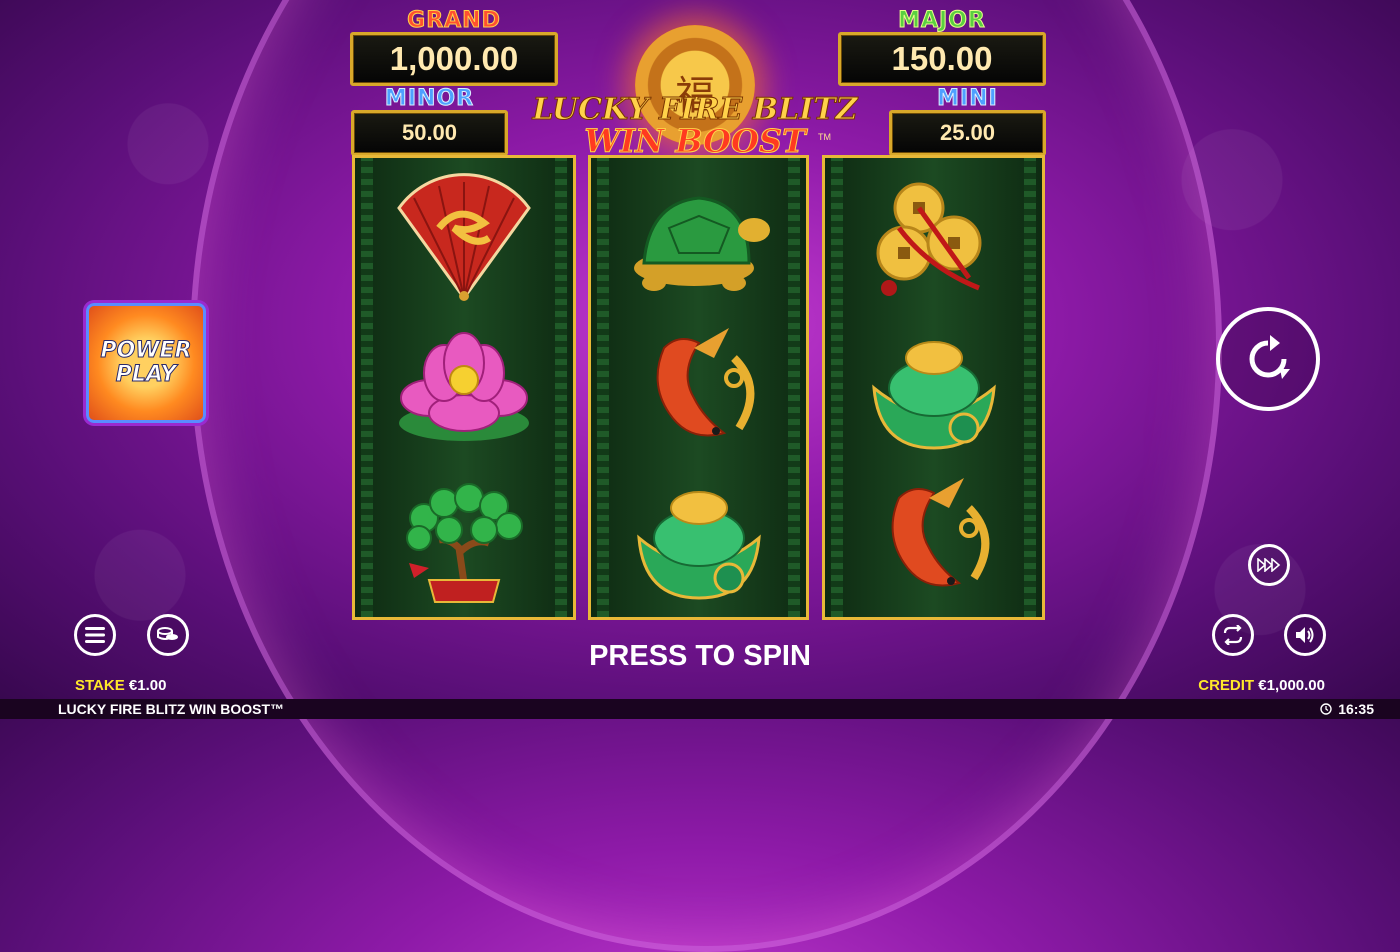 Image resolution: width=1400 pixels, height=952 pixels. I want to click on sound-button, so click(1305, 635).